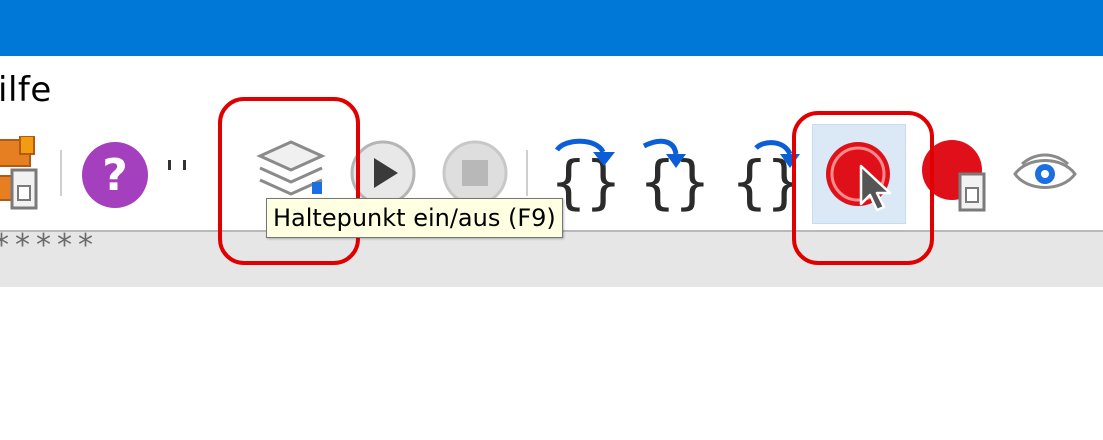  I want to click on window-title-bar, so click(551, 28).